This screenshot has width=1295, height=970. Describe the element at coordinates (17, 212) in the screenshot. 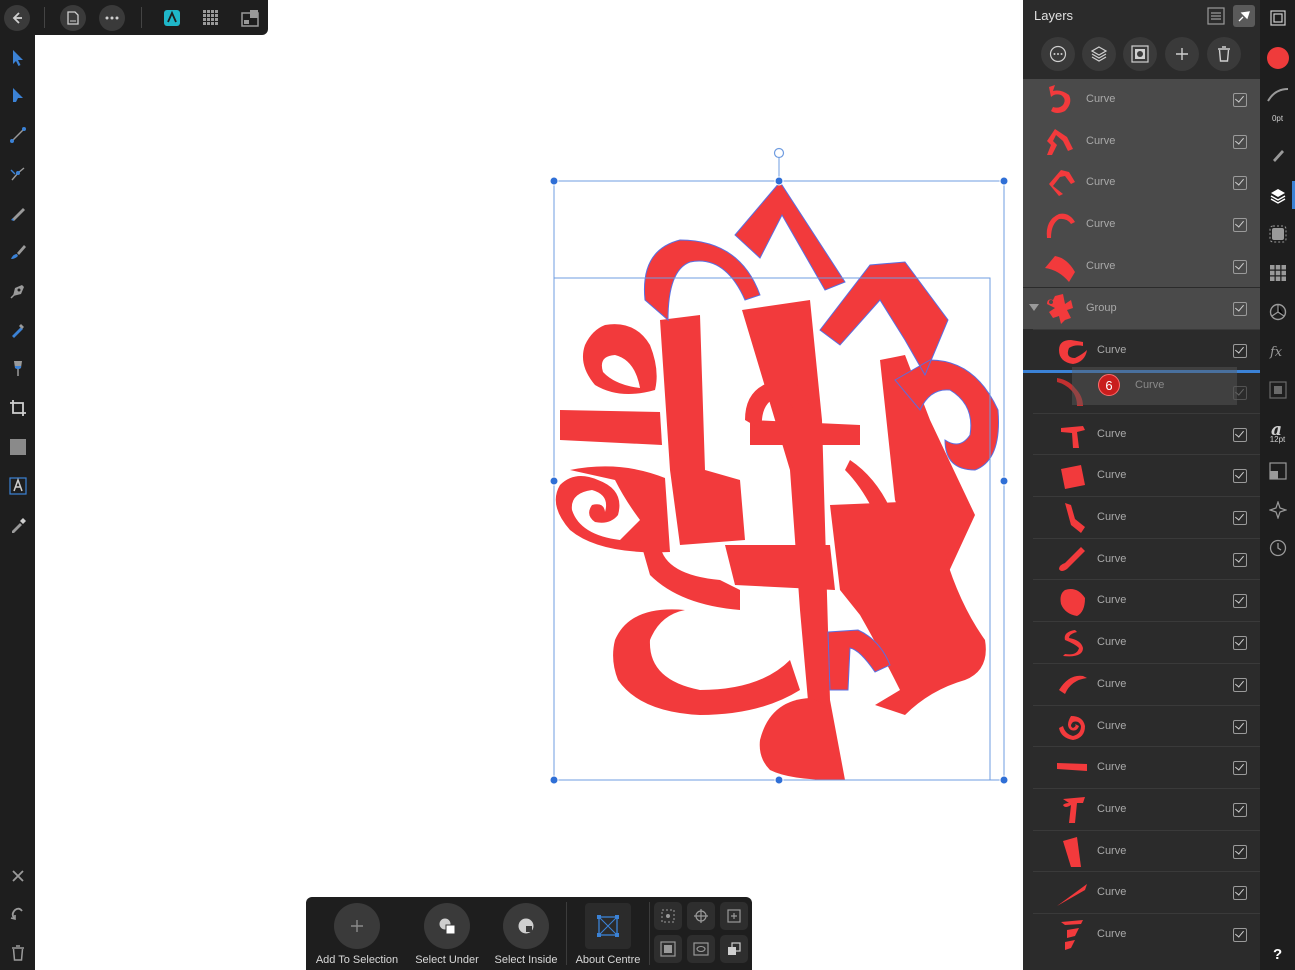

I see `pencil-tool-icon` at that location.